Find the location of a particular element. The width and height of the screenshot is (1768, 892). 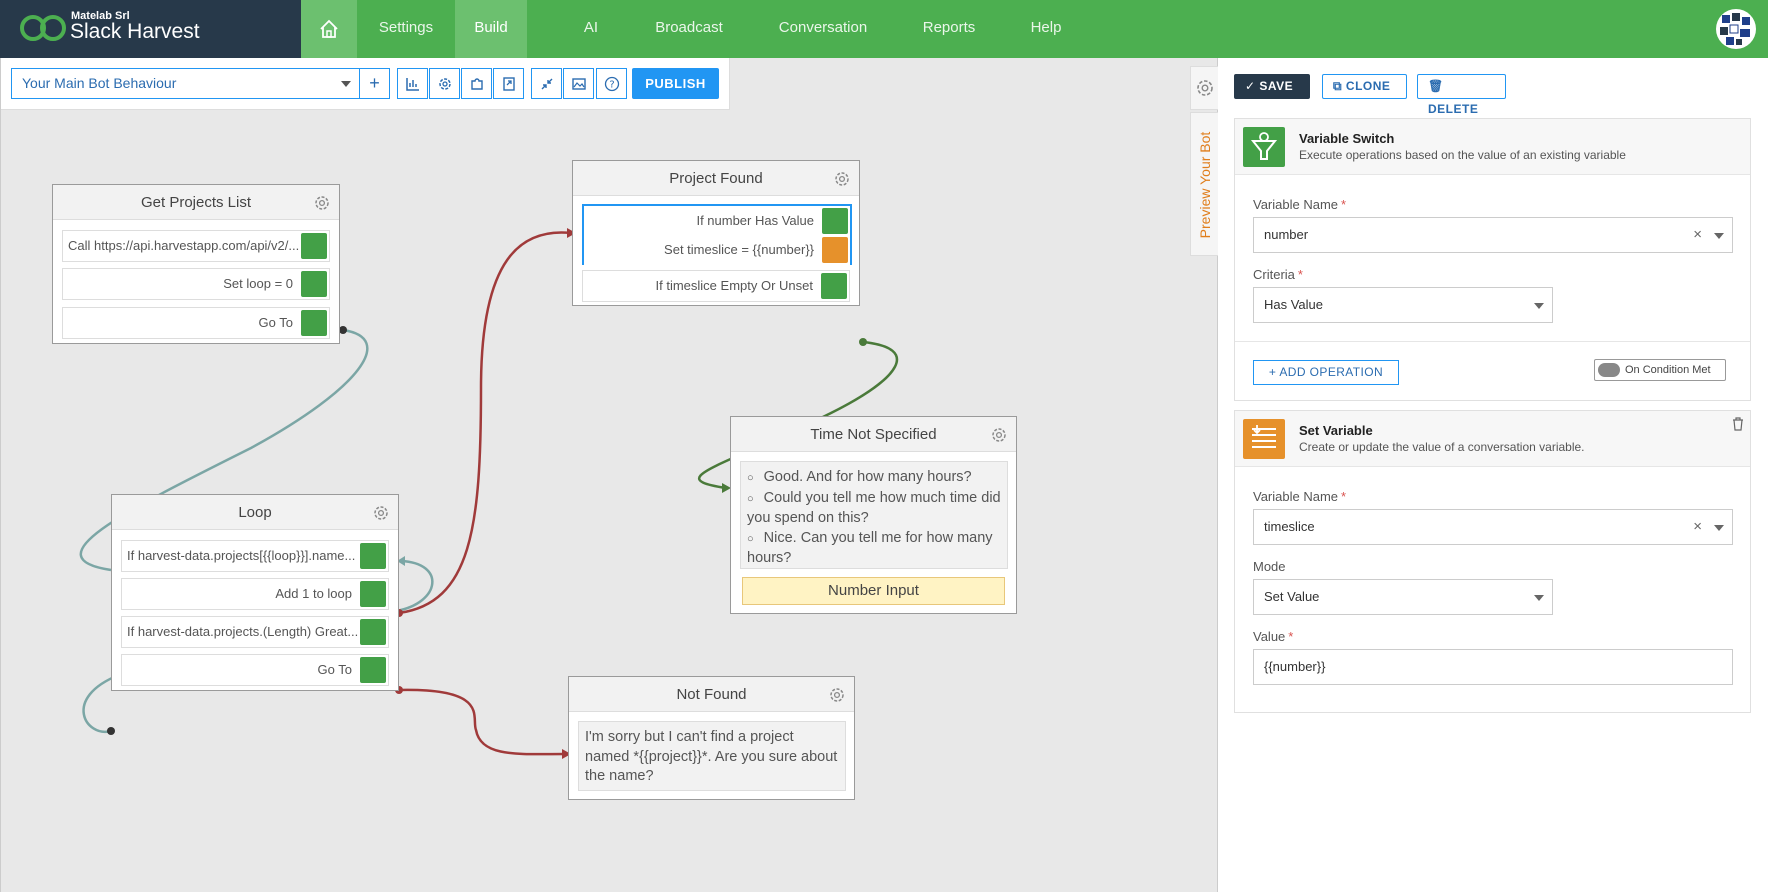

node-title: Not Found is located at coordinates (711, 694).